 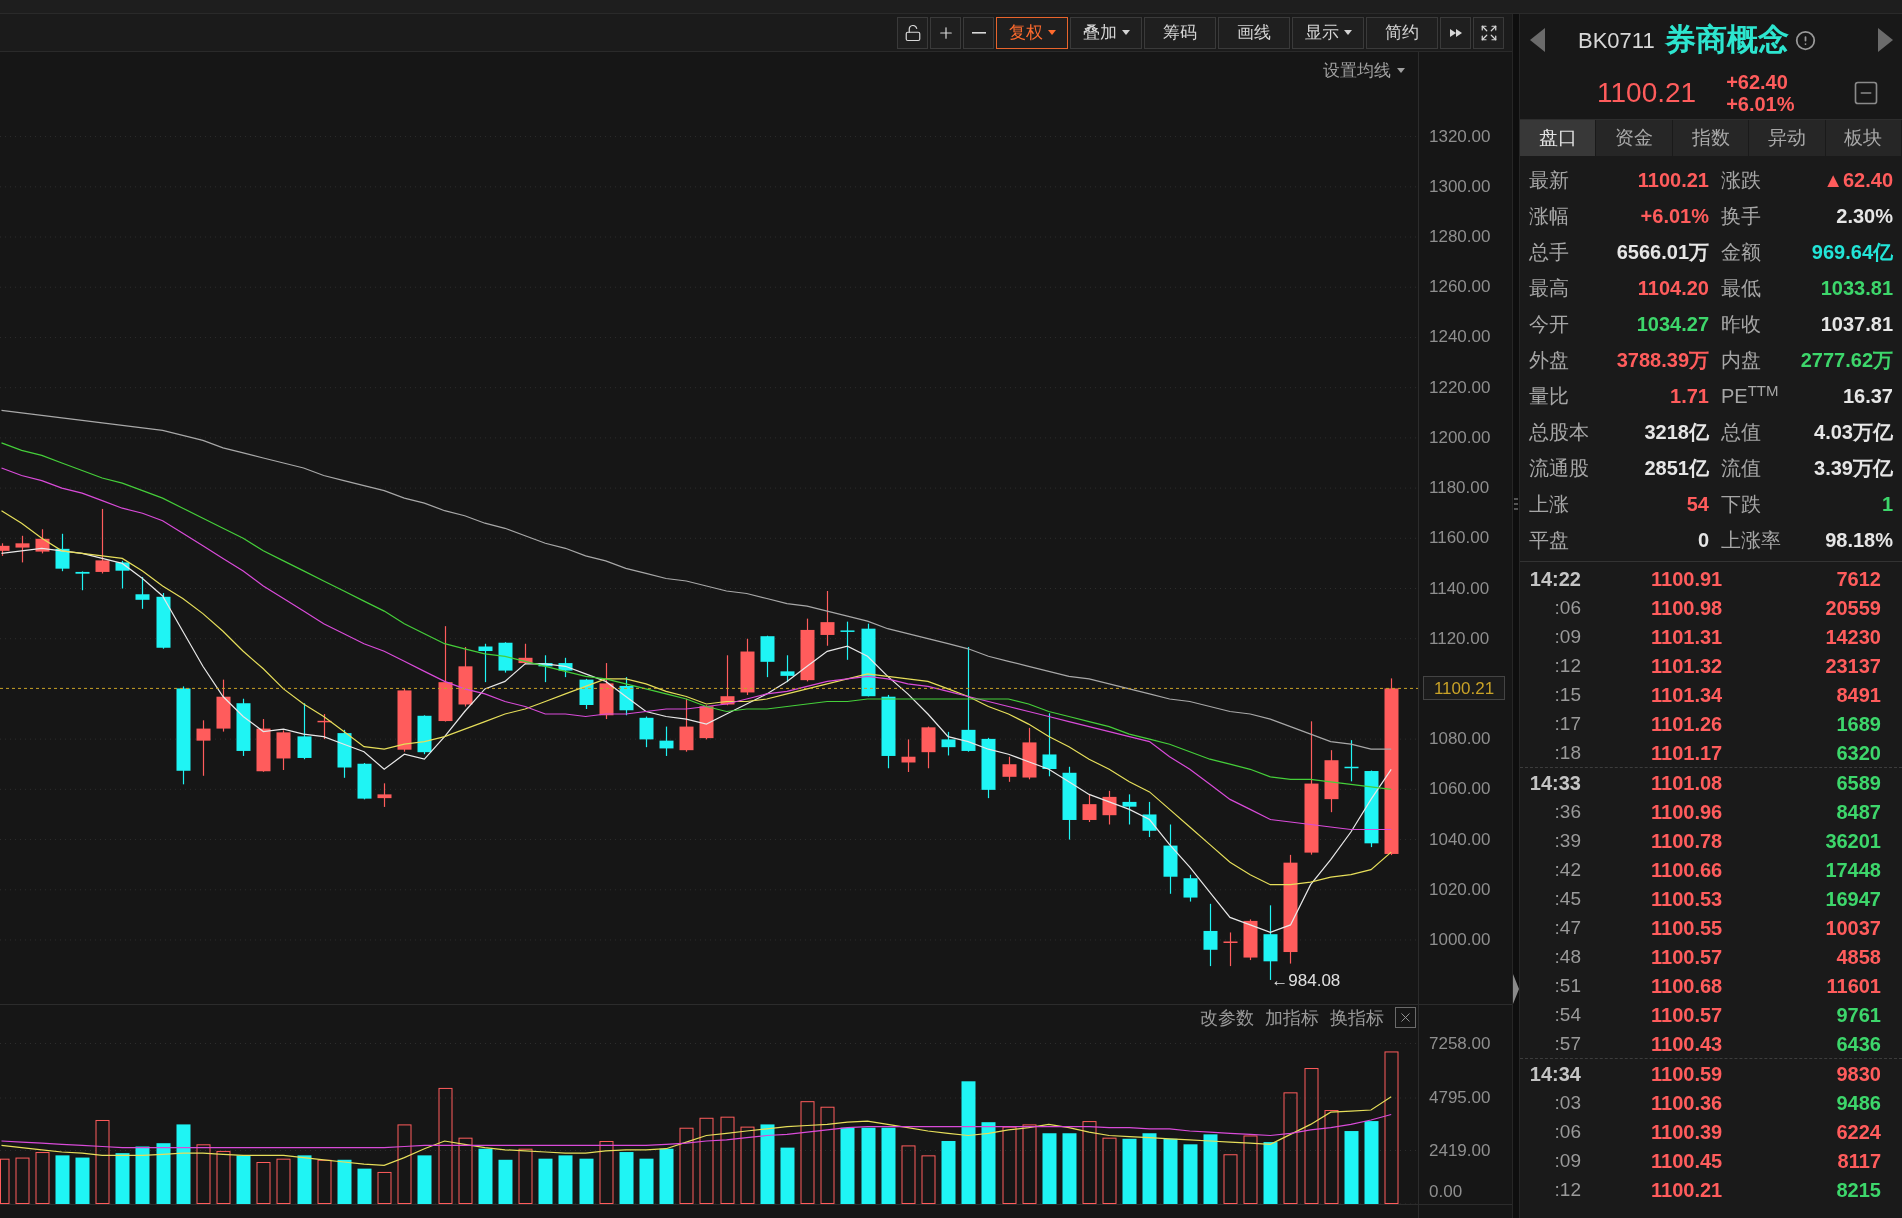 What do you see at coordinates (1459, 588) in the screenshot?
I see `axis-label: 1140.00` at bounding box center [1459, 588].